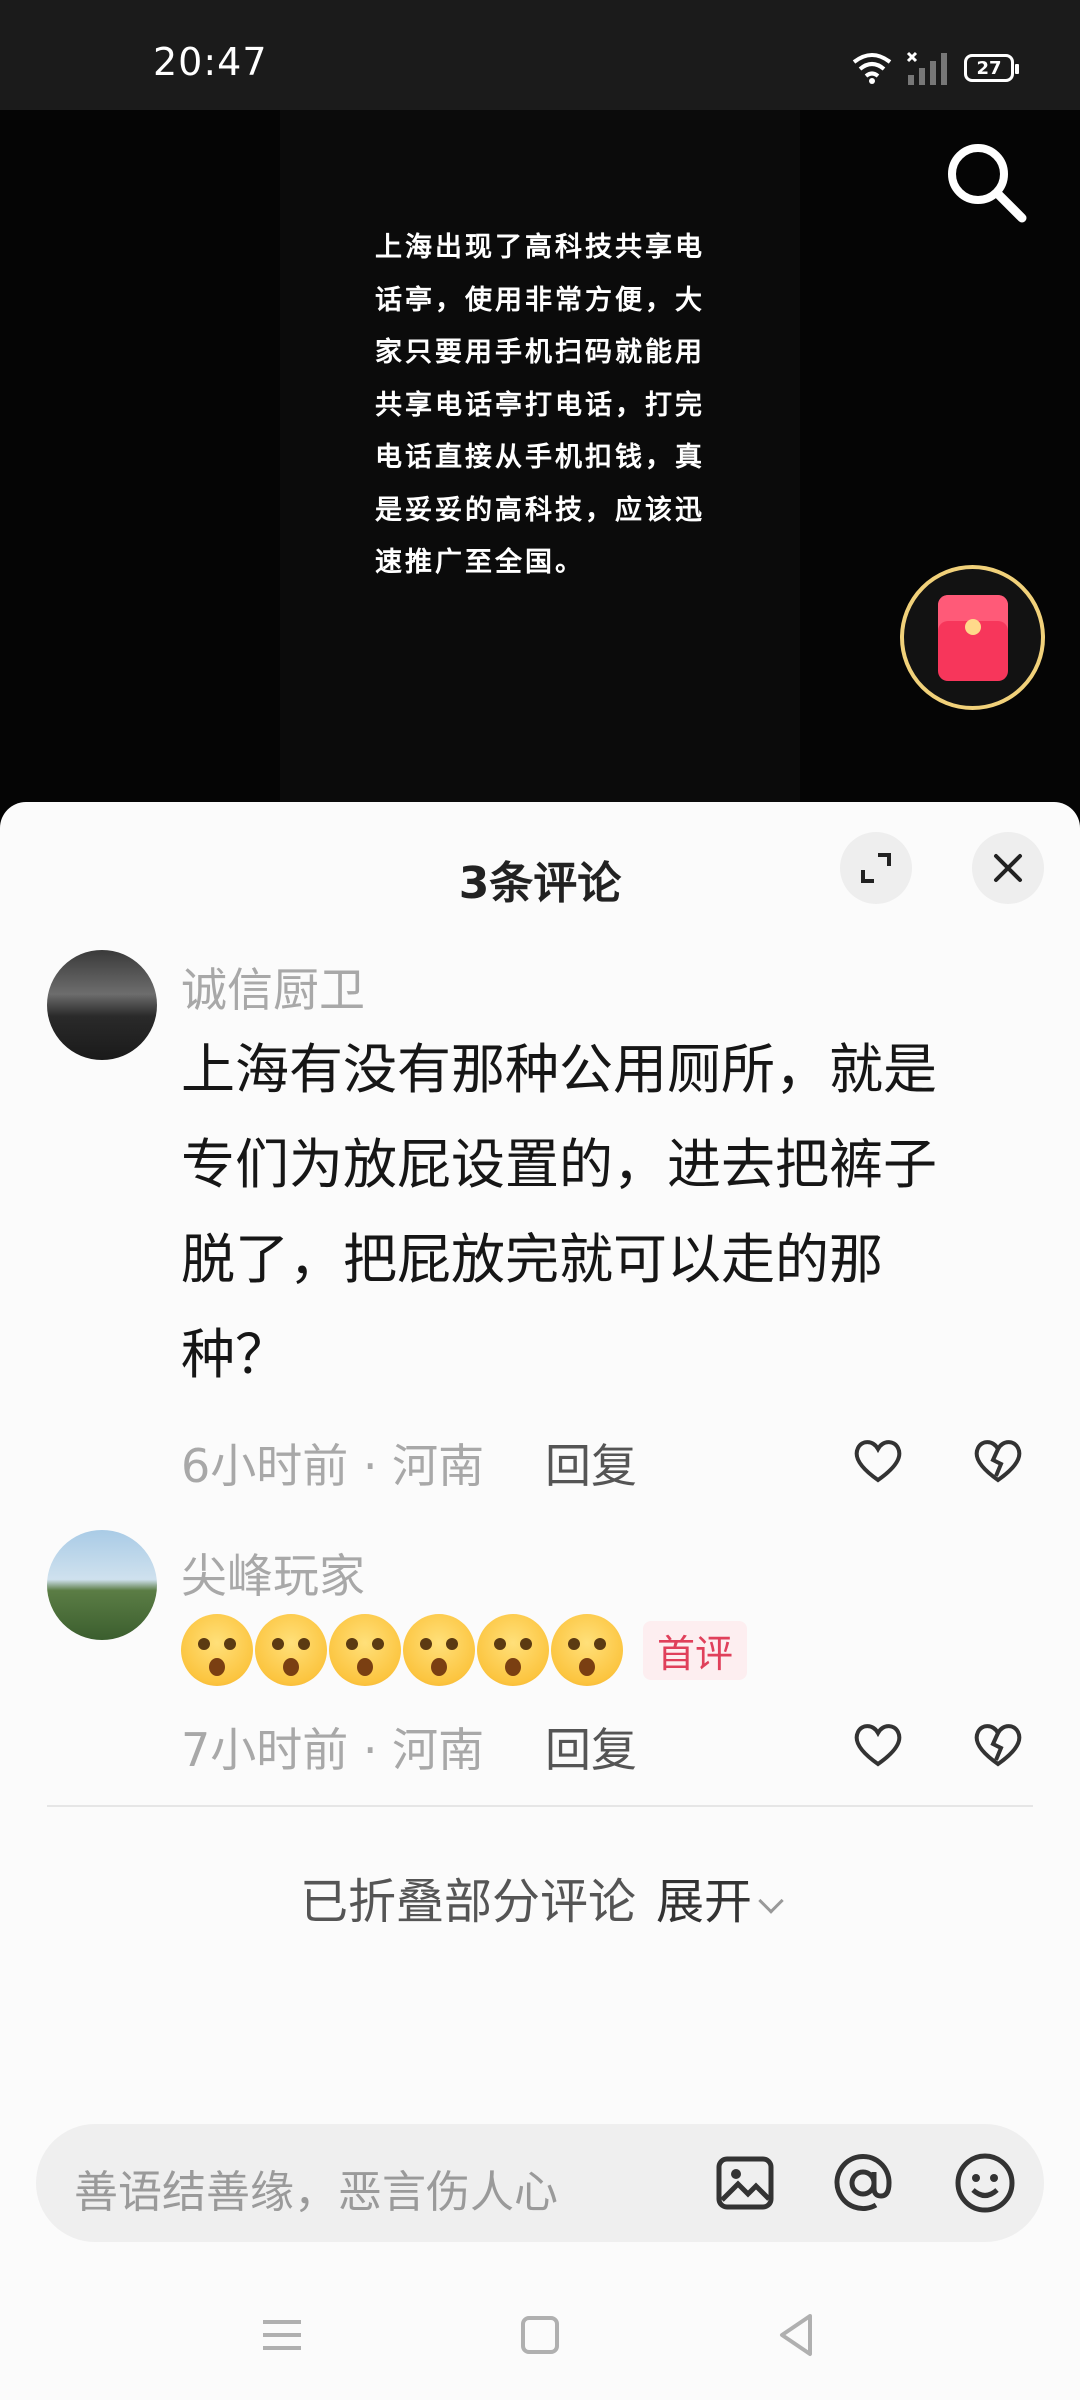 This screenshot has height=2400, width=1080. Describe the element at coordinates (863, 2183) in the screenshot. I see `at-mention-icon` at that location.